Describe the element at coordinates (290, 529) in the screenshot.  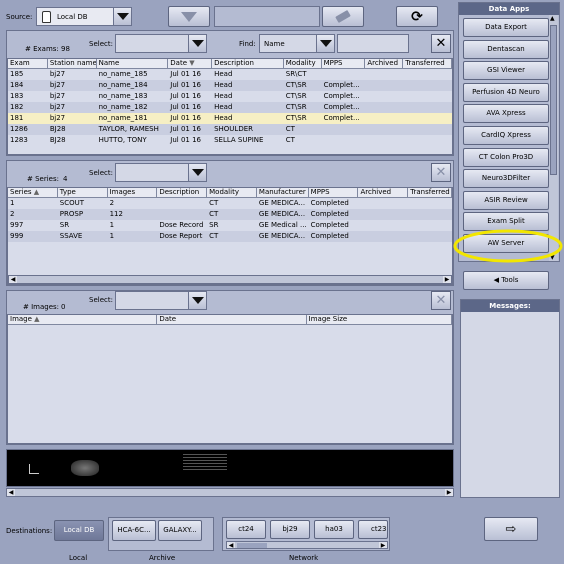
I see `network-destination-button-2: bj29` at that location.